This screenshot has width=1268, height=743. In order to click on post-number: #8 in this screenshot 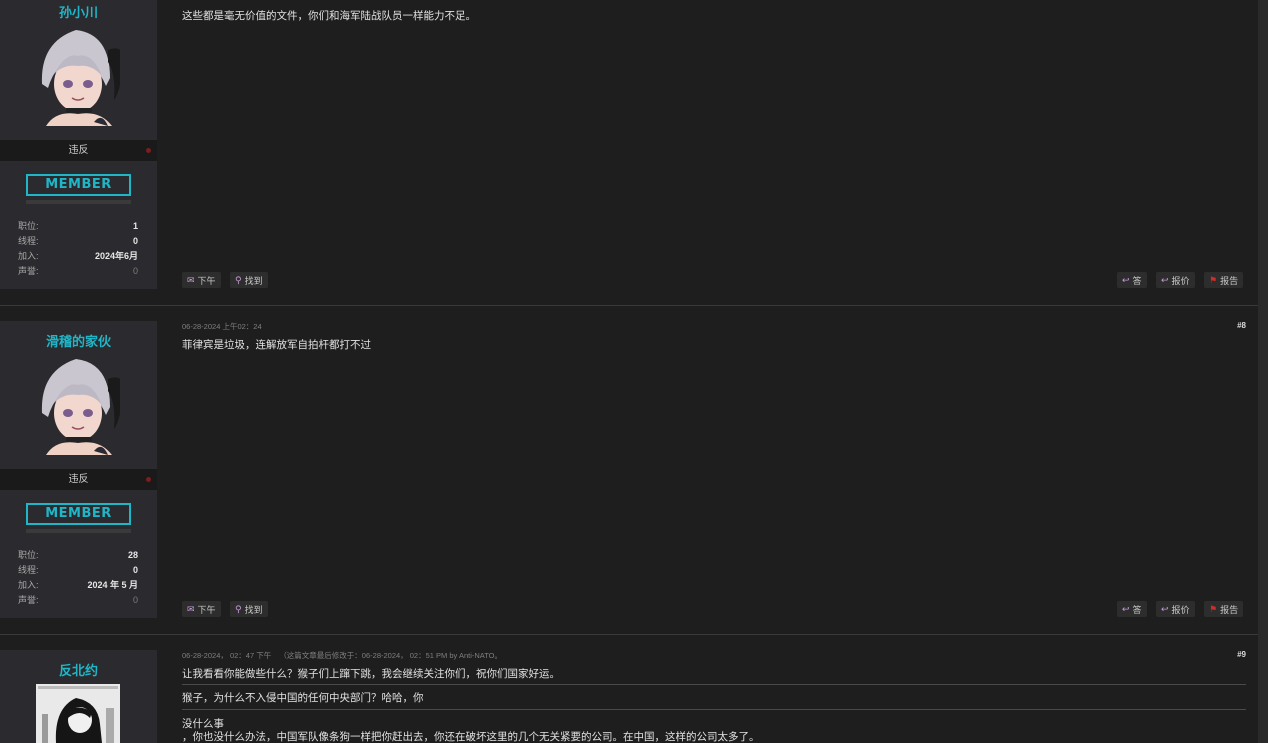, I will do `click(1237, 325)`.